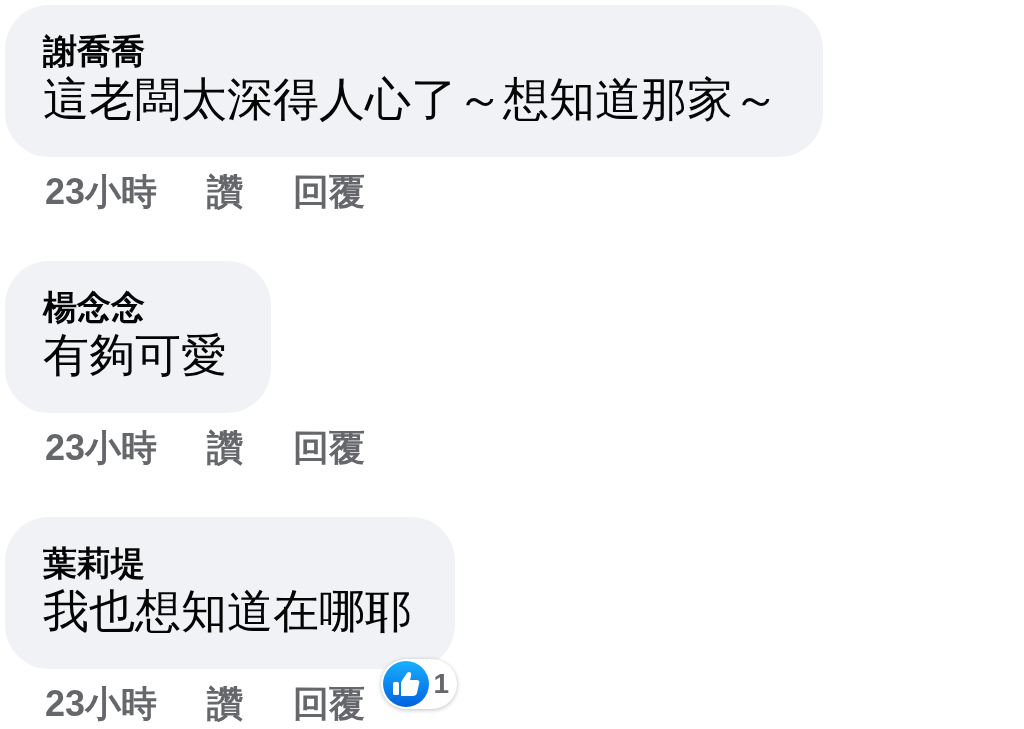 The height and width of the screenshot is (729, 1024). Describe the element at coordinates (227, 563) in the screenshot. I see `comment-author: 葉莉堤` at that location.